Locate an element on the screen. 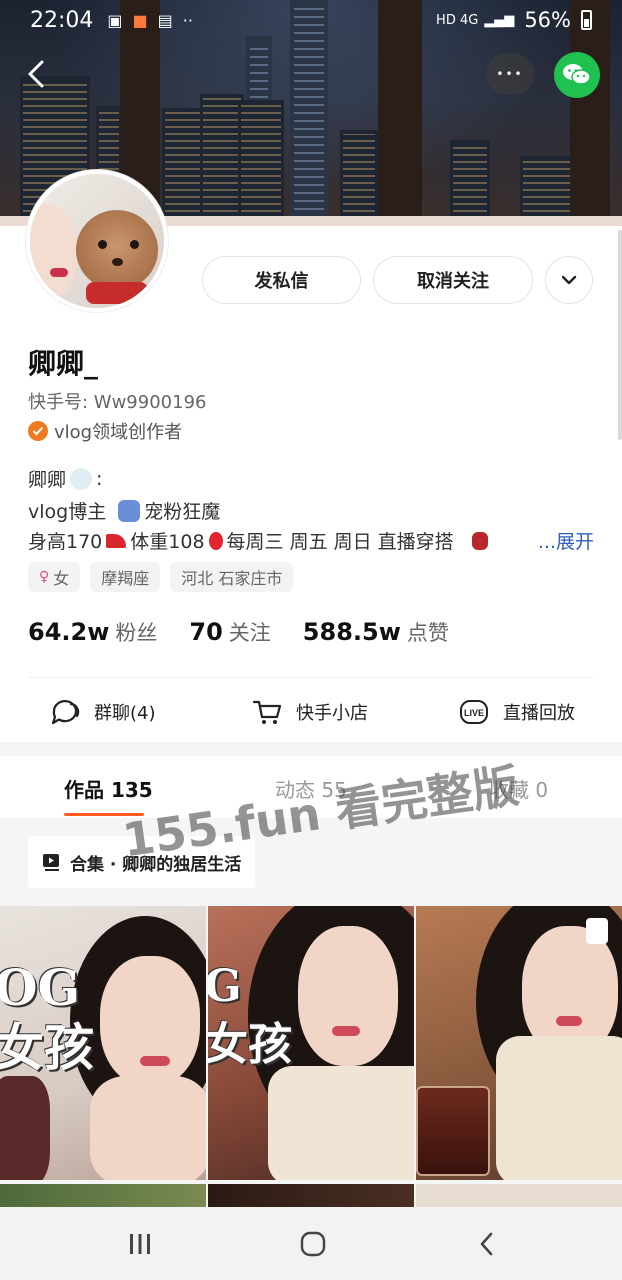 Image resolution: width=622 pixels, height=1280 pixels. recent-apps-button is located at coordinates (140, 1244).